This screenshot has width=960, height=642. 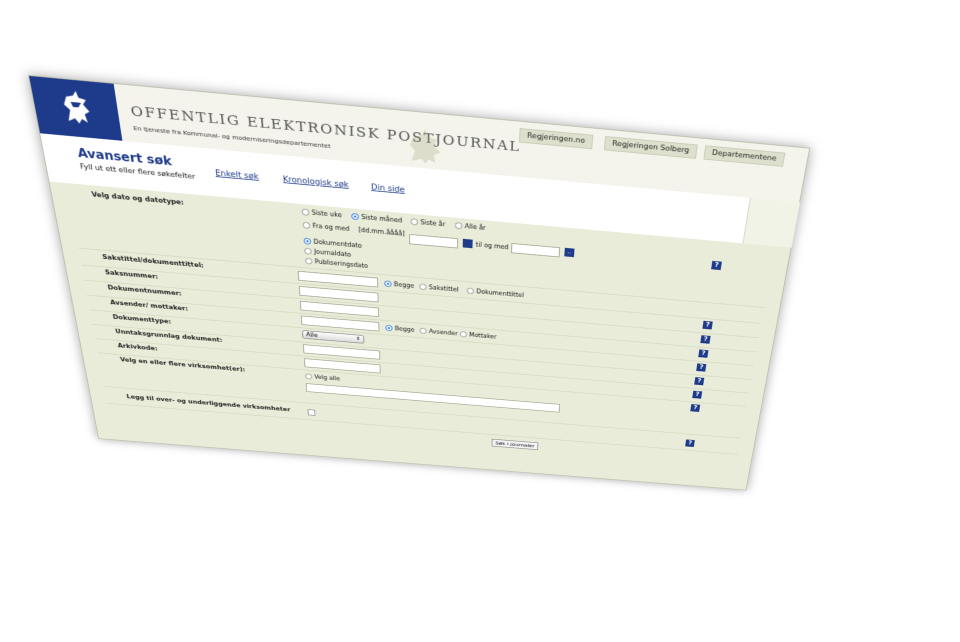 I want to click on option-document-date: Dokumentdato, so click(x=338, y=244).